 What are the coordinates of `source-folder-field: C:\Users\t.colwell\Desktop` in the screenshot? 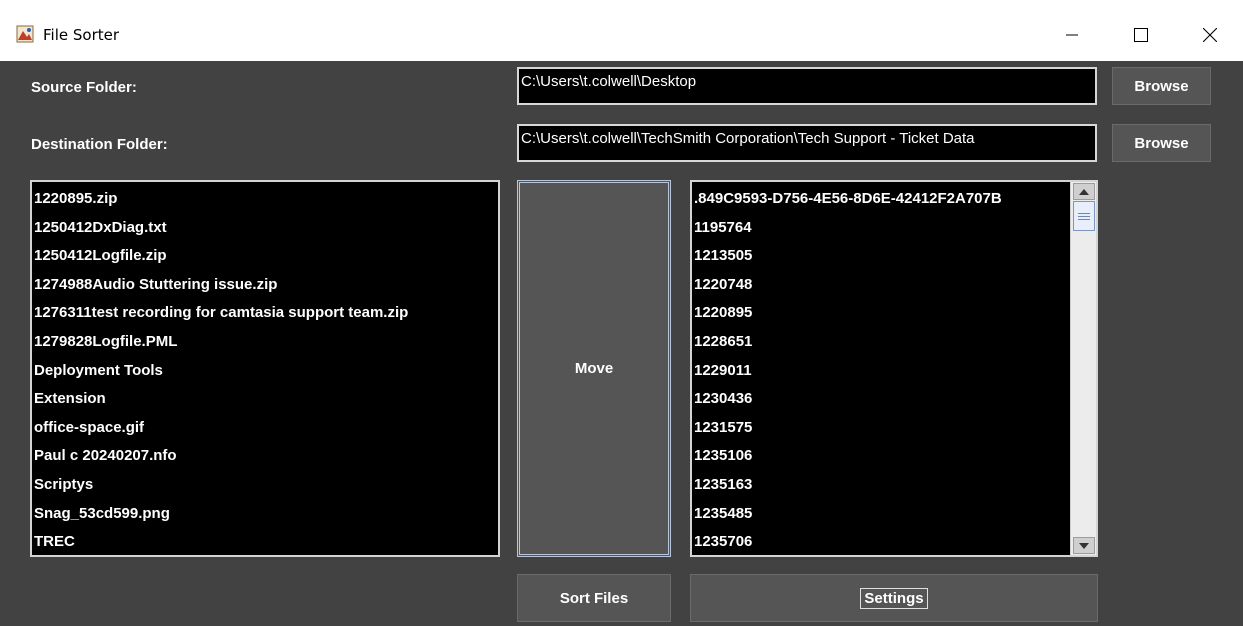 It's located at (807, 86).